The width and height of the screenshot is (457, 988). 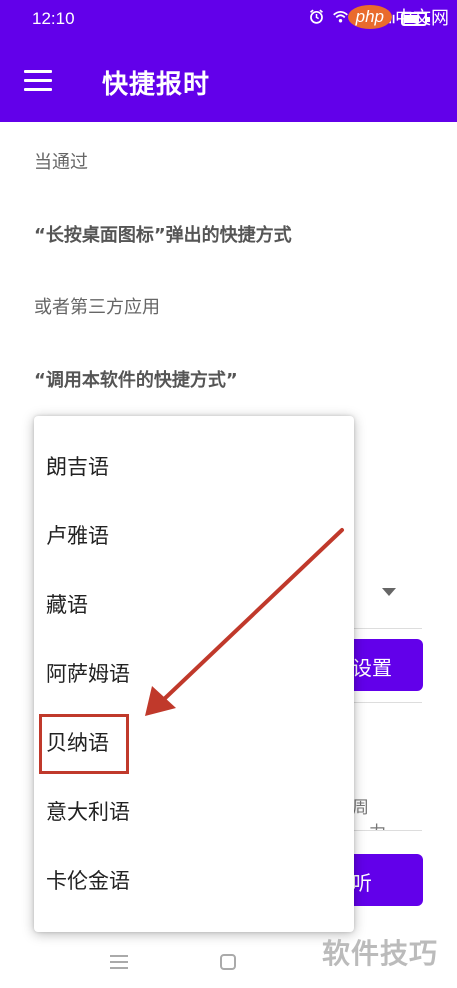 What do you see at coordinates (38, 81) in the screenshot?
I see `menu-icon` at bounding box center [38, 81].